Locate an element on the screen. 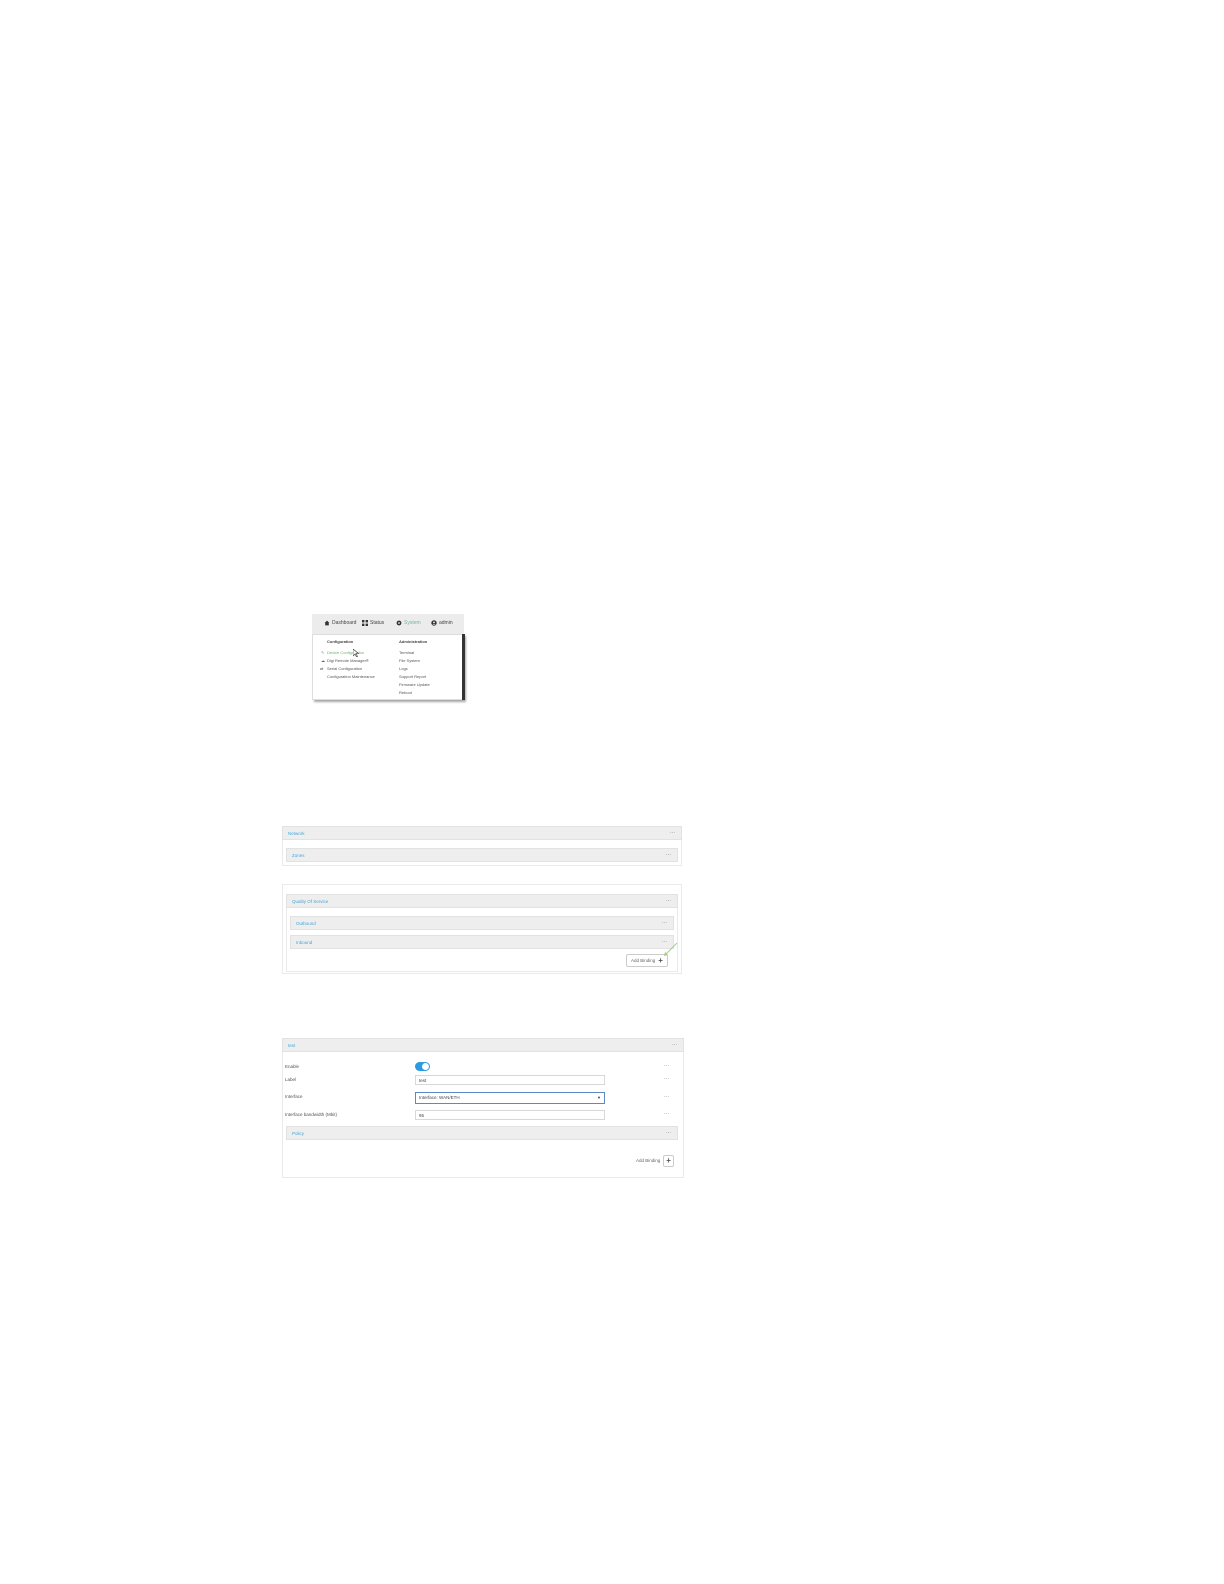 Image resolution: width=1224 pixels, height=1584 pixels. nav-admin-label: admin is located at coordinates (446, 623).